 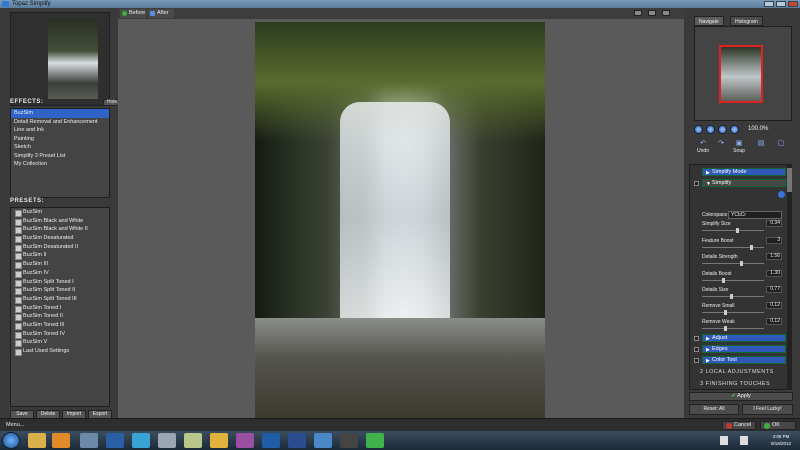 I want to click on refresh-icon, so click(x=781, y=194).